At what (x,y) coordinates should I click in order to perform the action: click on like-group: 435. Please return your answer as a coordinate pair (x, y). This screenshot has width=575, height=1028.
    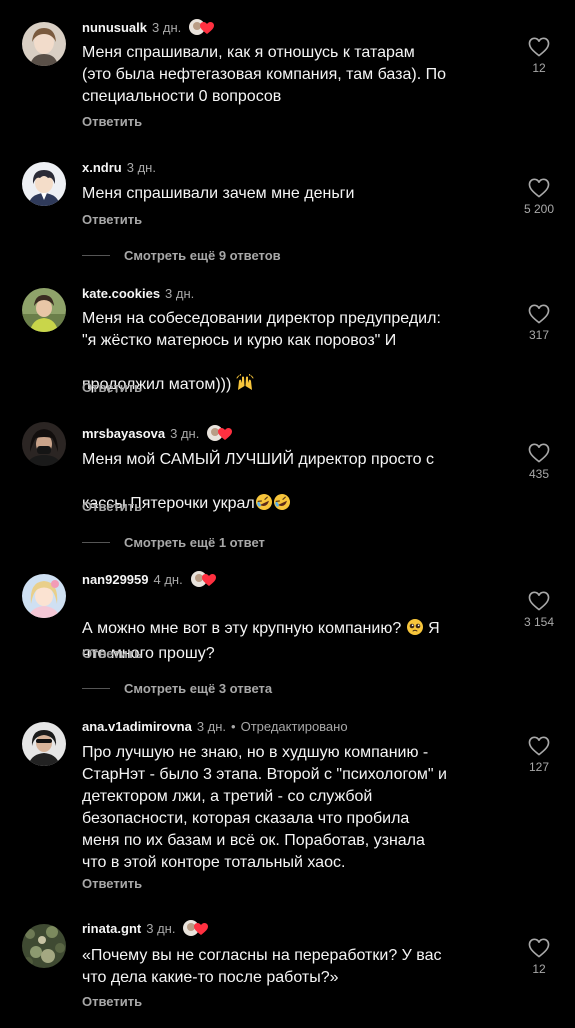
    Looking at the image, I should click on (539, 462).